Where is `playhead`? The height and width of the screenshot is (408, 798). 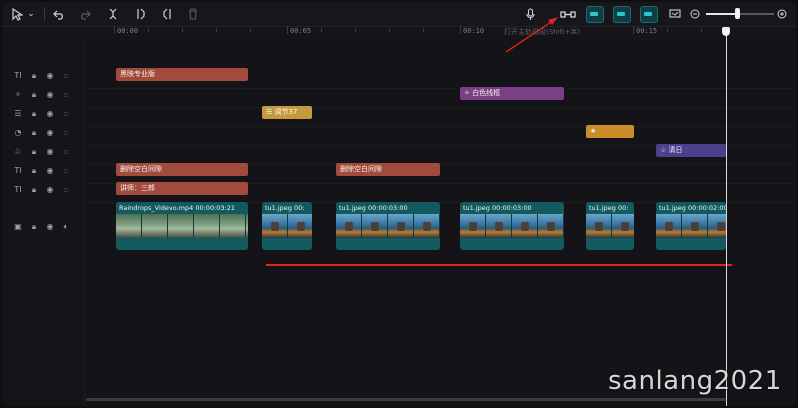
playhead is located at coordinates (726, 218).